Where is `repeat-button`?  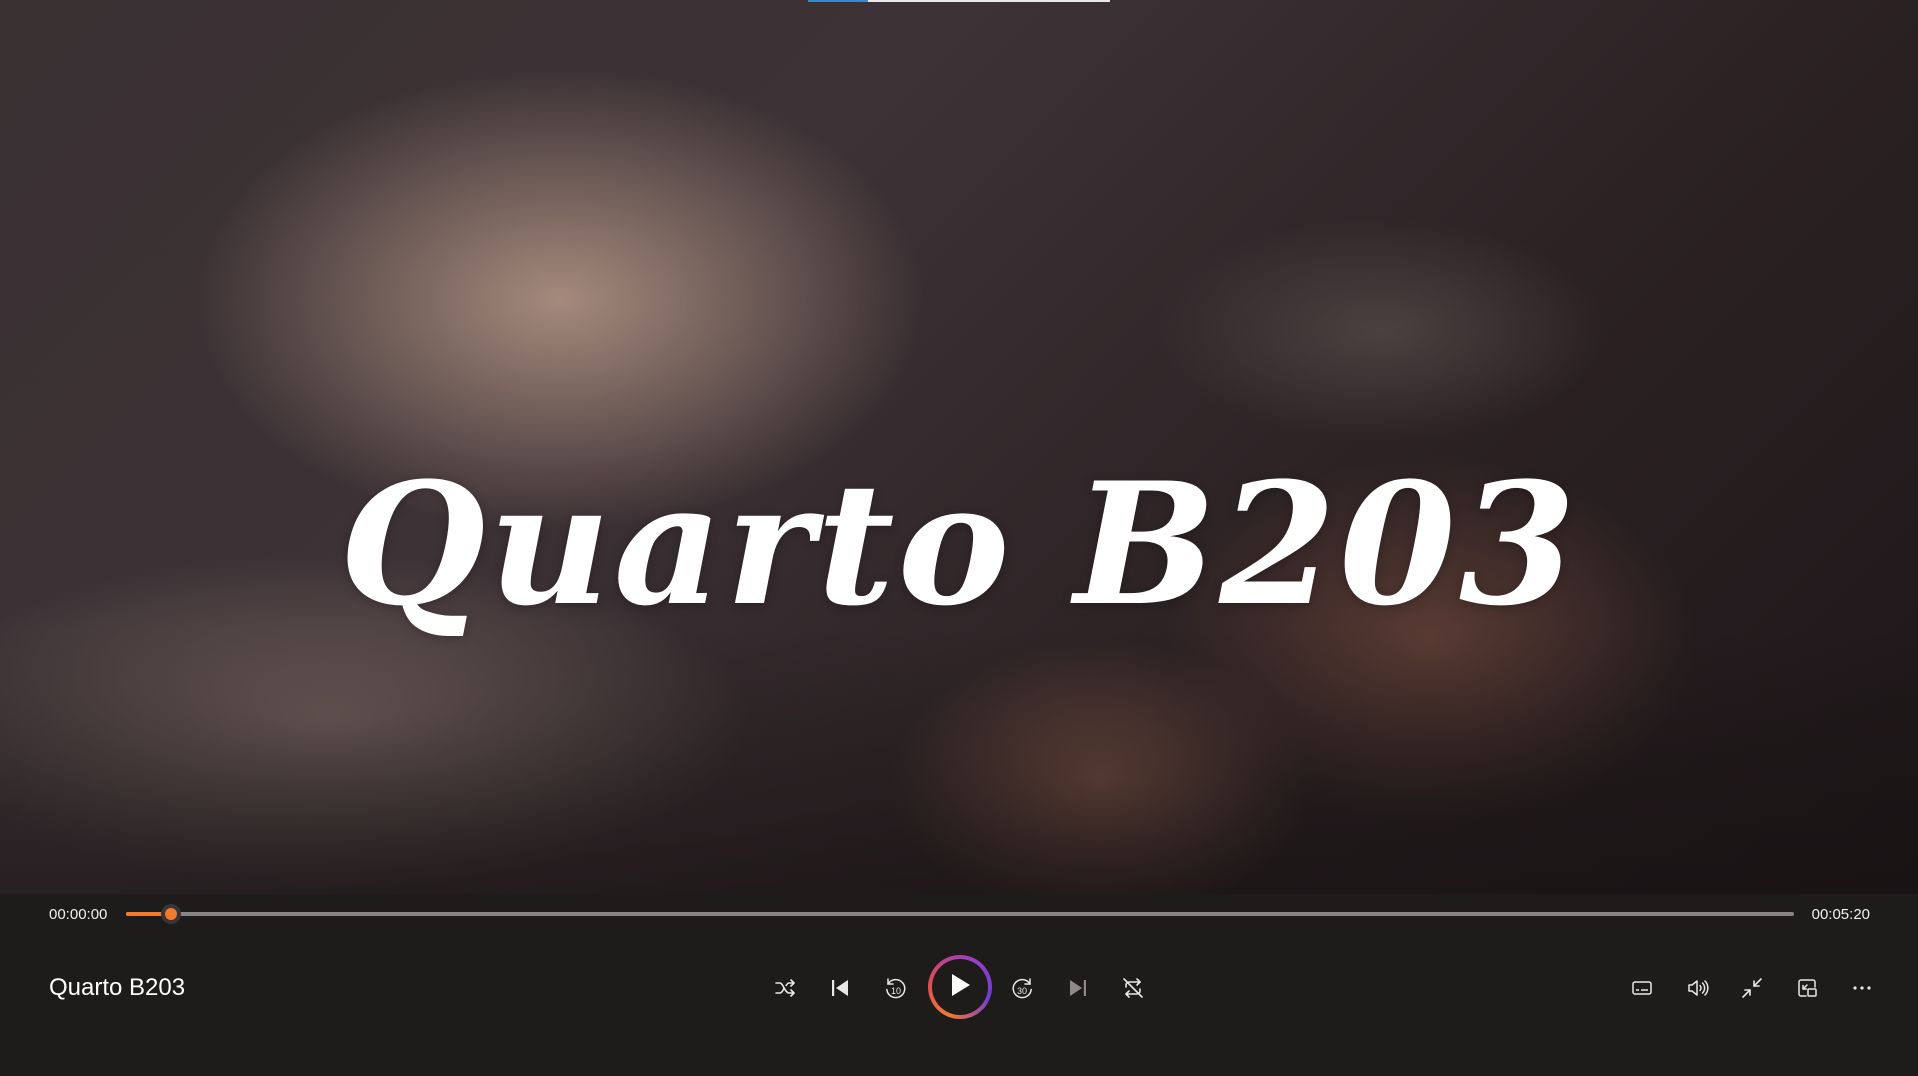 repeat-button is located at coordinates (1133, 988).